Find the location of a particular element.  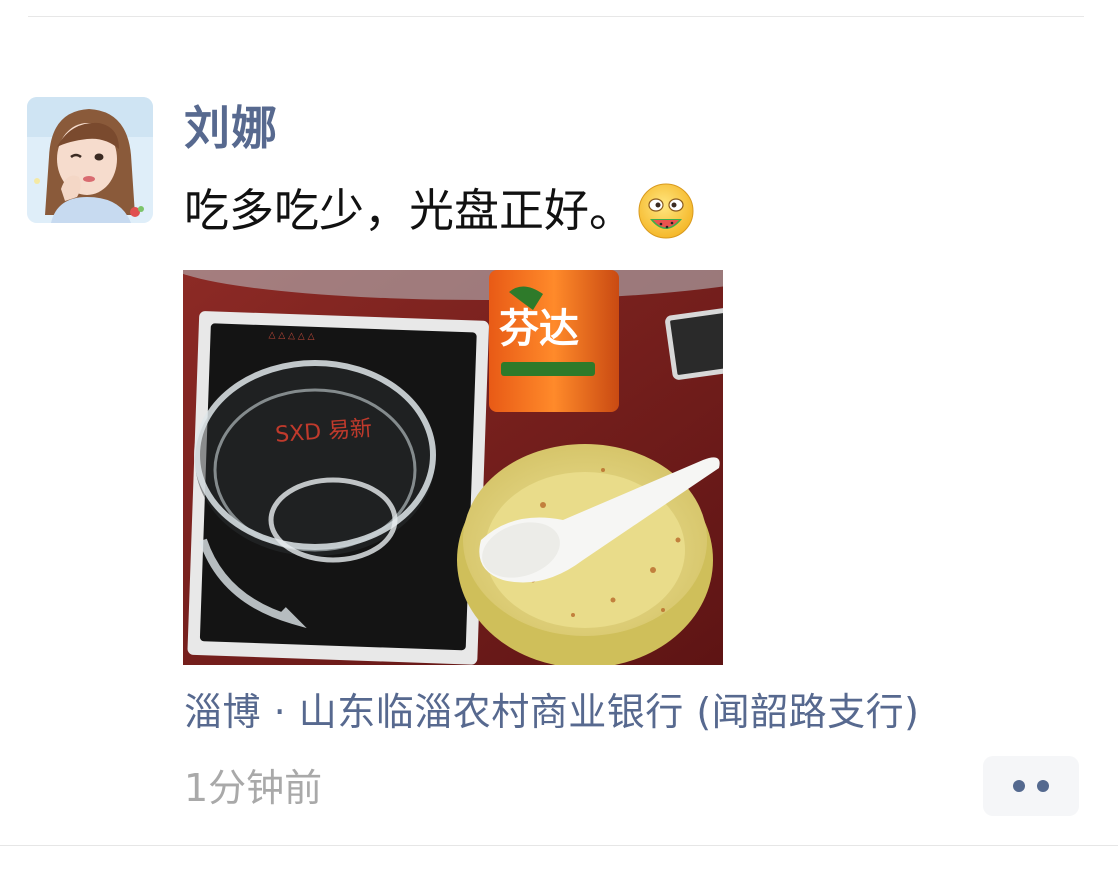

divider-top is located at coordinates (556, 16).